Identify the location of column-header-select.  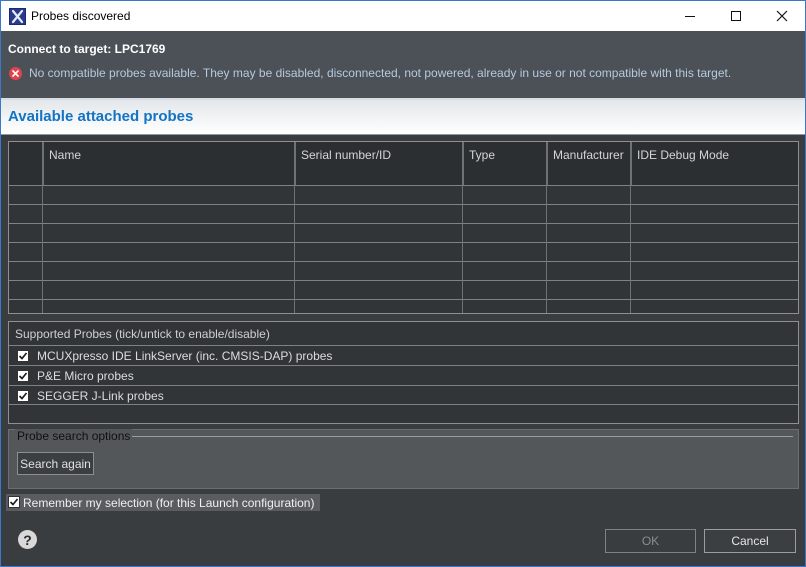
(26, 163).